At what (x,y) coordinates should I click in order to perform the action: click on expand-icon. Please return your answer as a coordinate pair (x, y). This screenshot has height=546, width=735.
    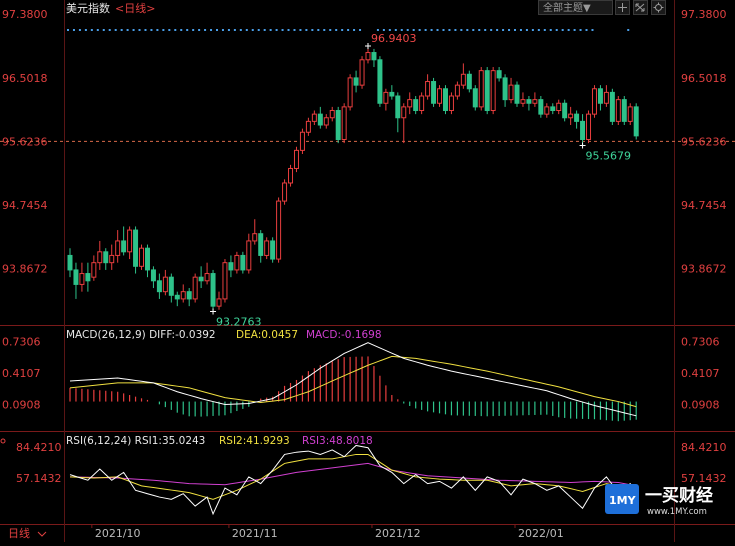
    Looking at the image, I should click on (640, 7).